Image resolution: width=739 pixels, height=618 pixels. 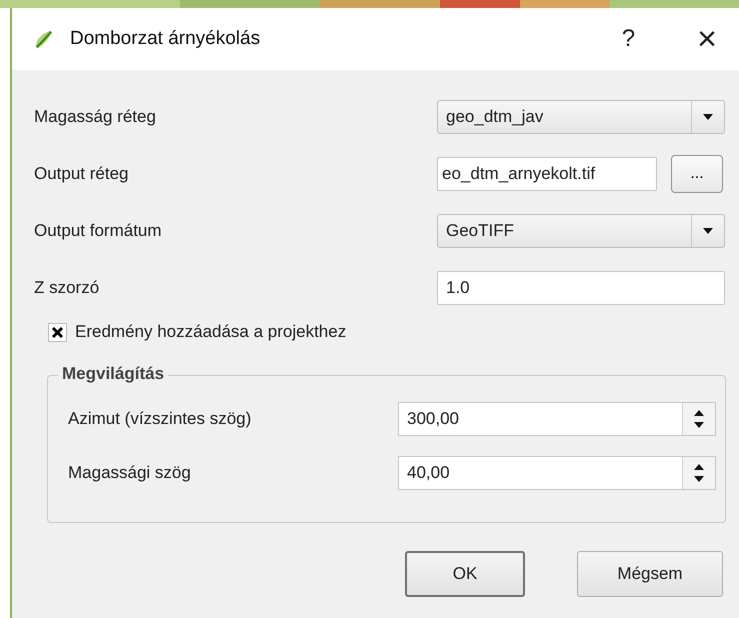 I want to click on field-label: Output réteg, so click(x=82, y=174).